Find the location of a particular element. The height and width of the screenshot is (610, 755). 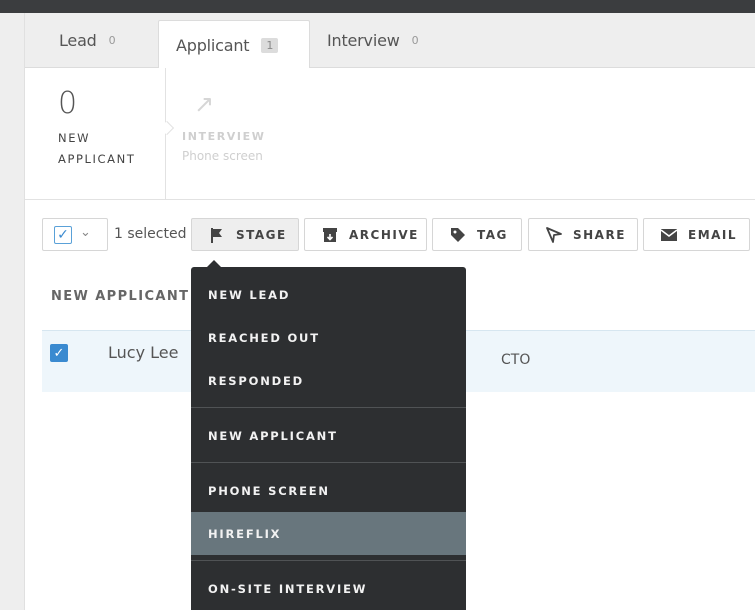

stage-button: STAGE is located at coordinates (245, 234).